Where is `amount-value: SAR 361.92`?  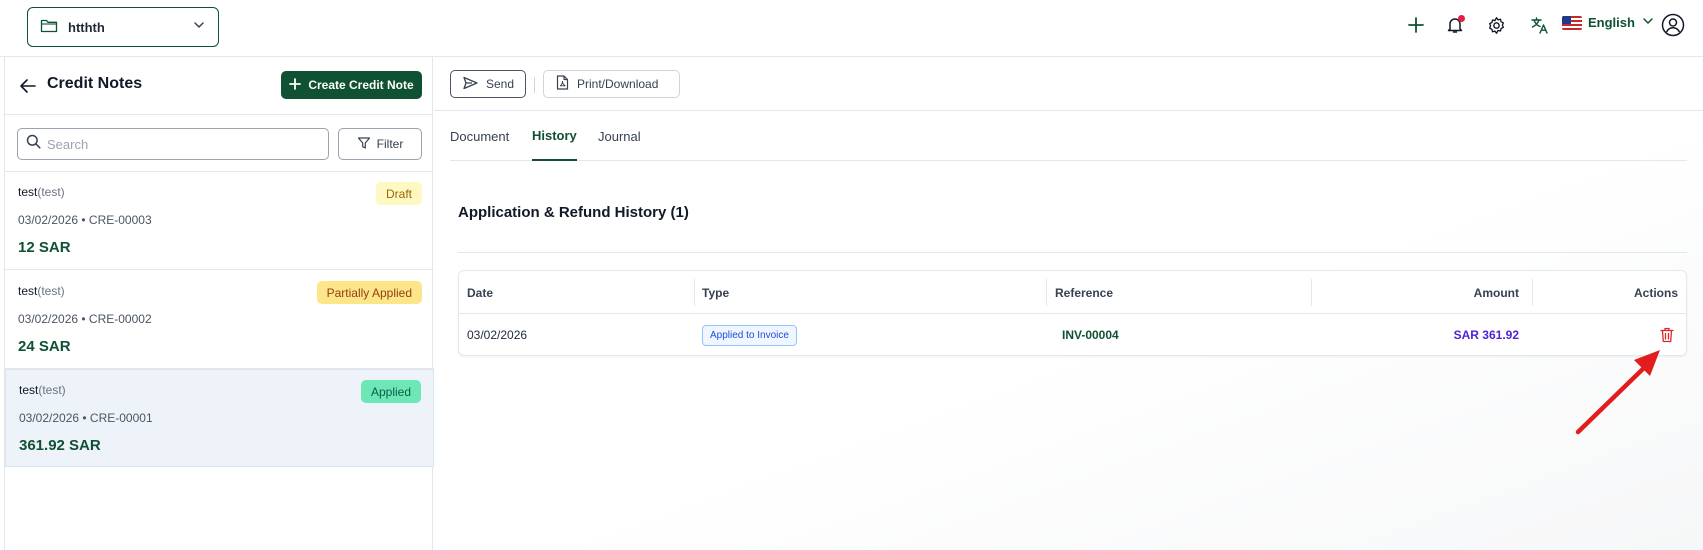
amount-value: SAR 361.92 is located at coordinates (1486, 335).